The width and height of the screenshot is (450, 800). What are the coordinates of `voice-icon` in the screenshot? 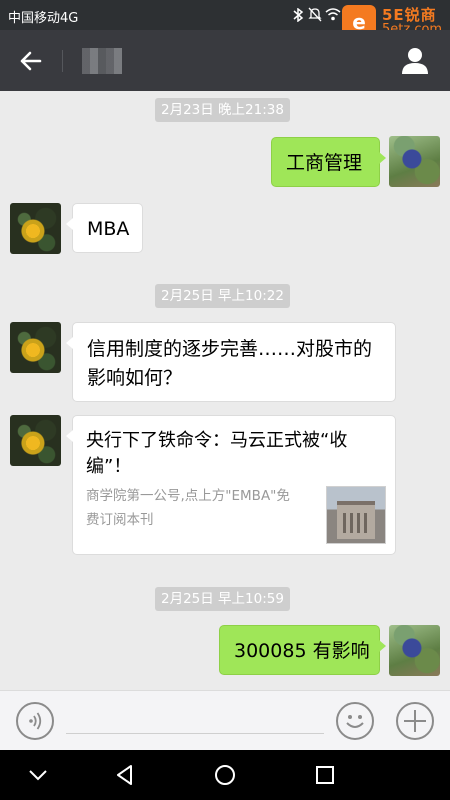 It's located at (35, 721).